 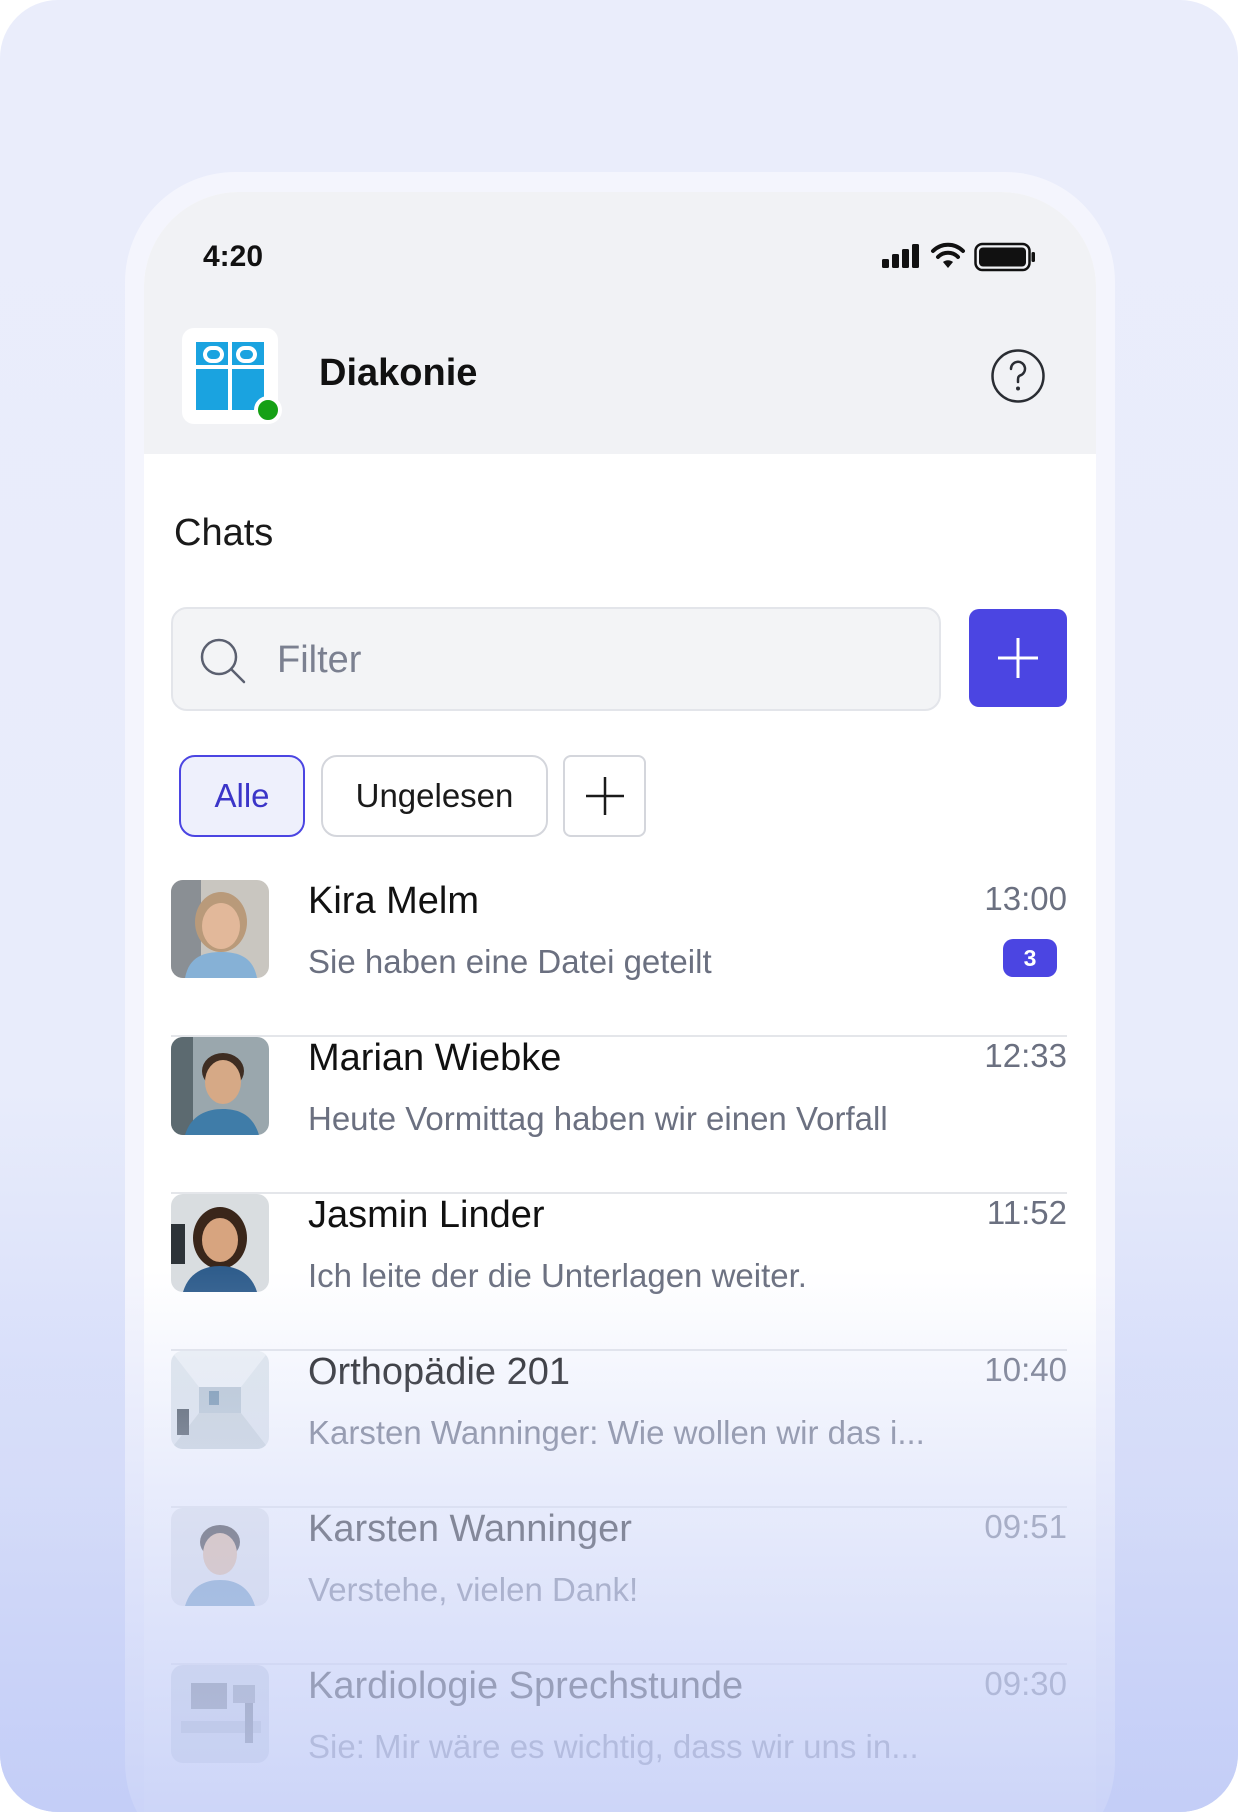 What do you see at coordinates (526, 1686) in the screenshot?
I see `chat-name: Kardiologie Sprechstunde` at bounding box center [526, 1686].